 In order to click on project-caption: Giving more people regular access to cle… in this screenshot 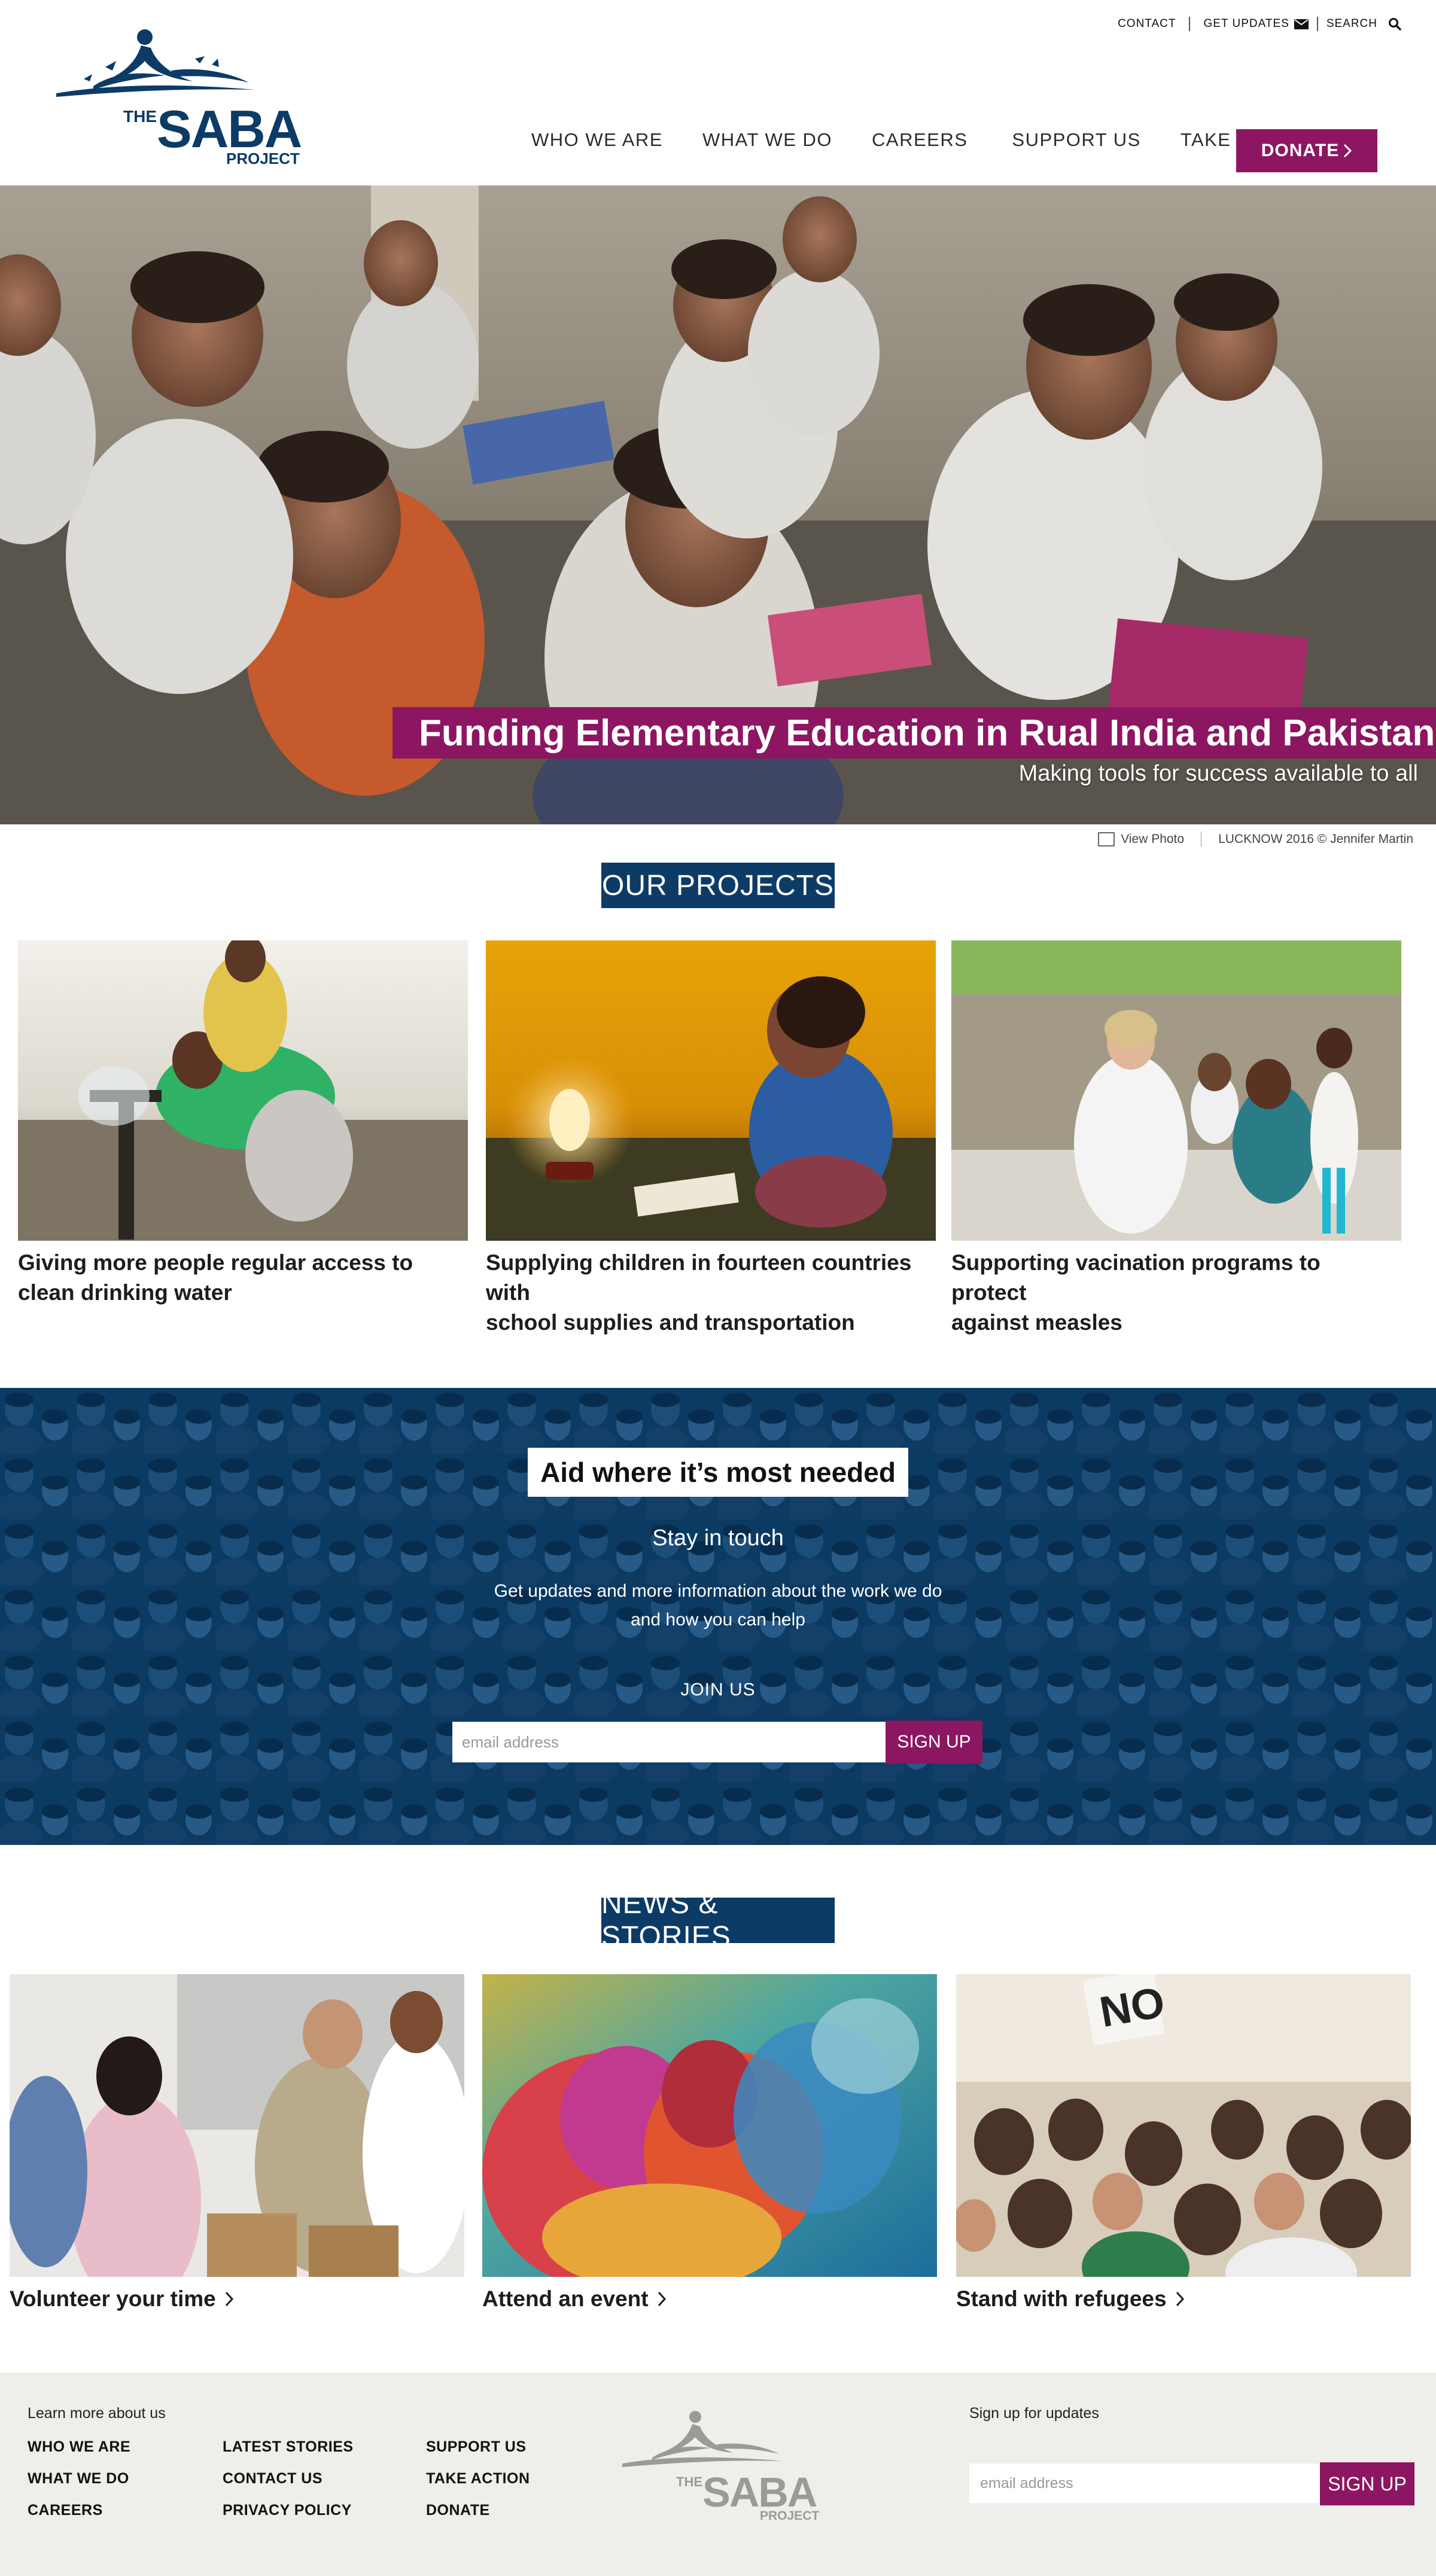, I will do `click(243, 1278)`.